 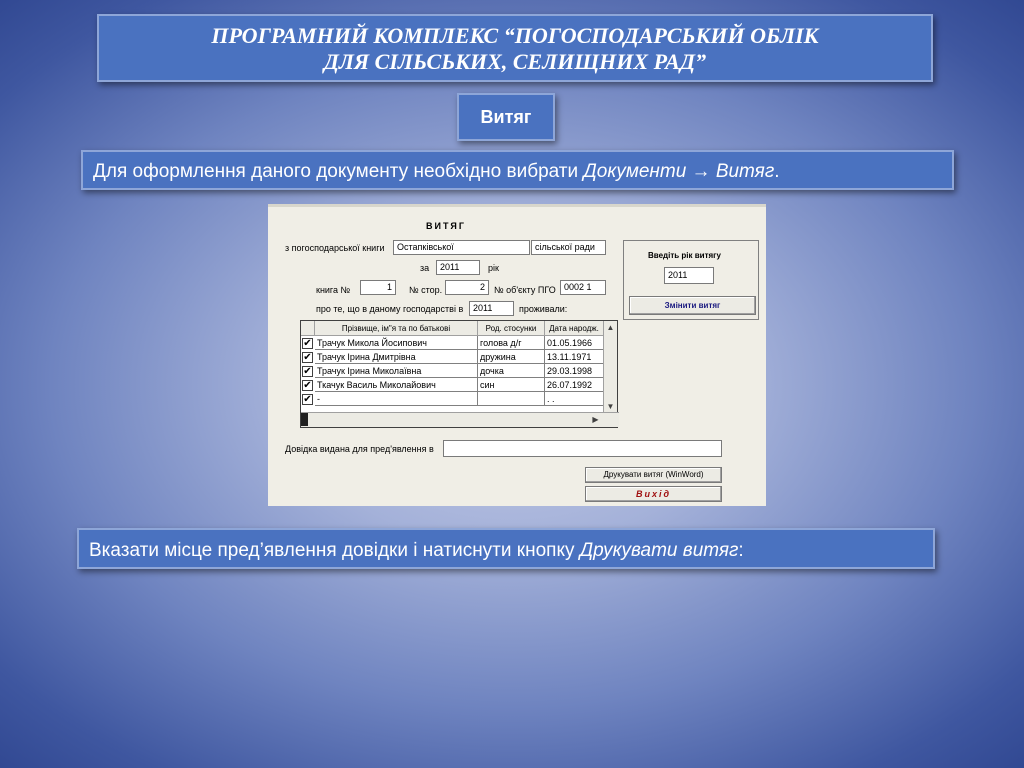 I want to click on table-header-relation: Род. стосунки, so click(x=511, y=328).